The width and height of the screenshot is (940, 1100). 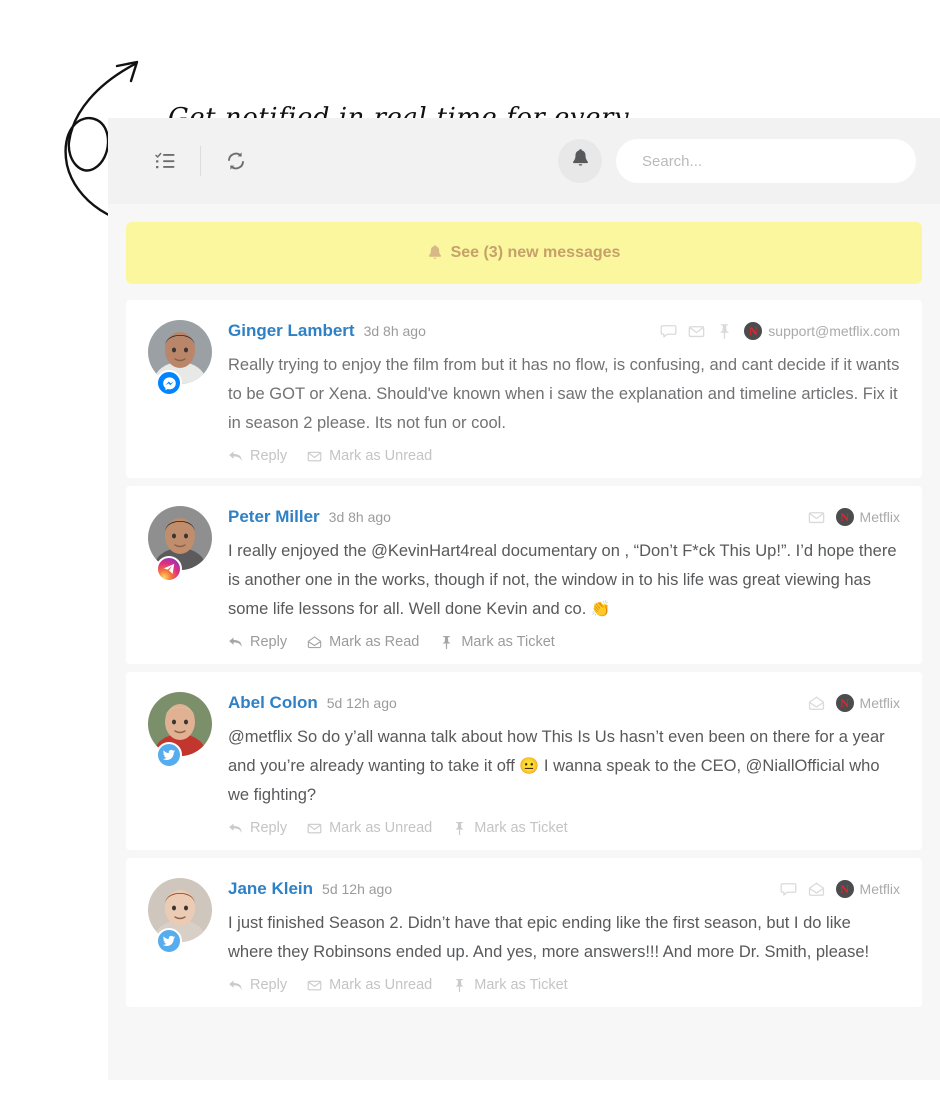 I want to click on notifications-bell-button, so click(x=580, y=161).